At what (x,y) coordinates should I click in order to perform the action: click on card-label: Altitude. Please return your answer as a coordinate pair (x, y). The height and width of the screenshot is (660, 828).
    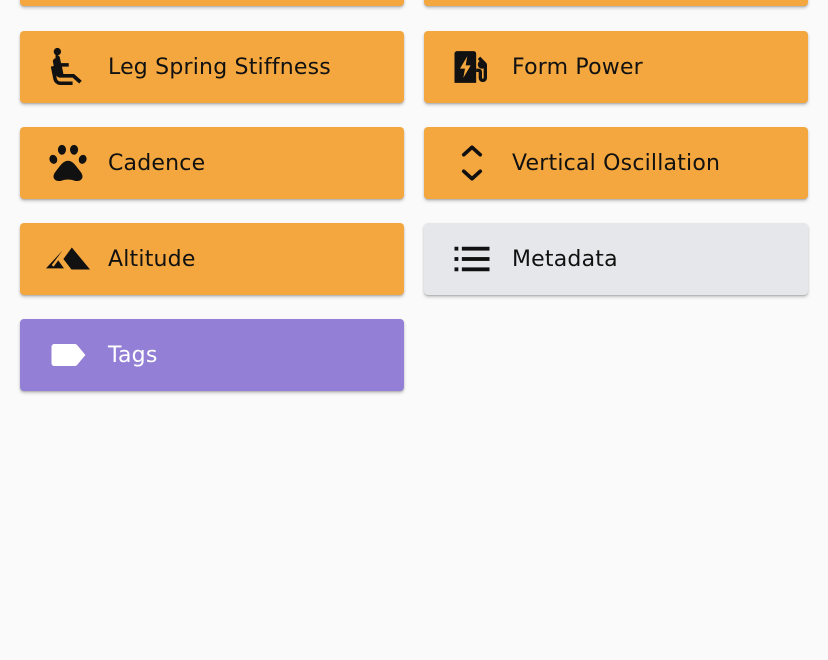
    Looking at the image, I should click on (152, 259).